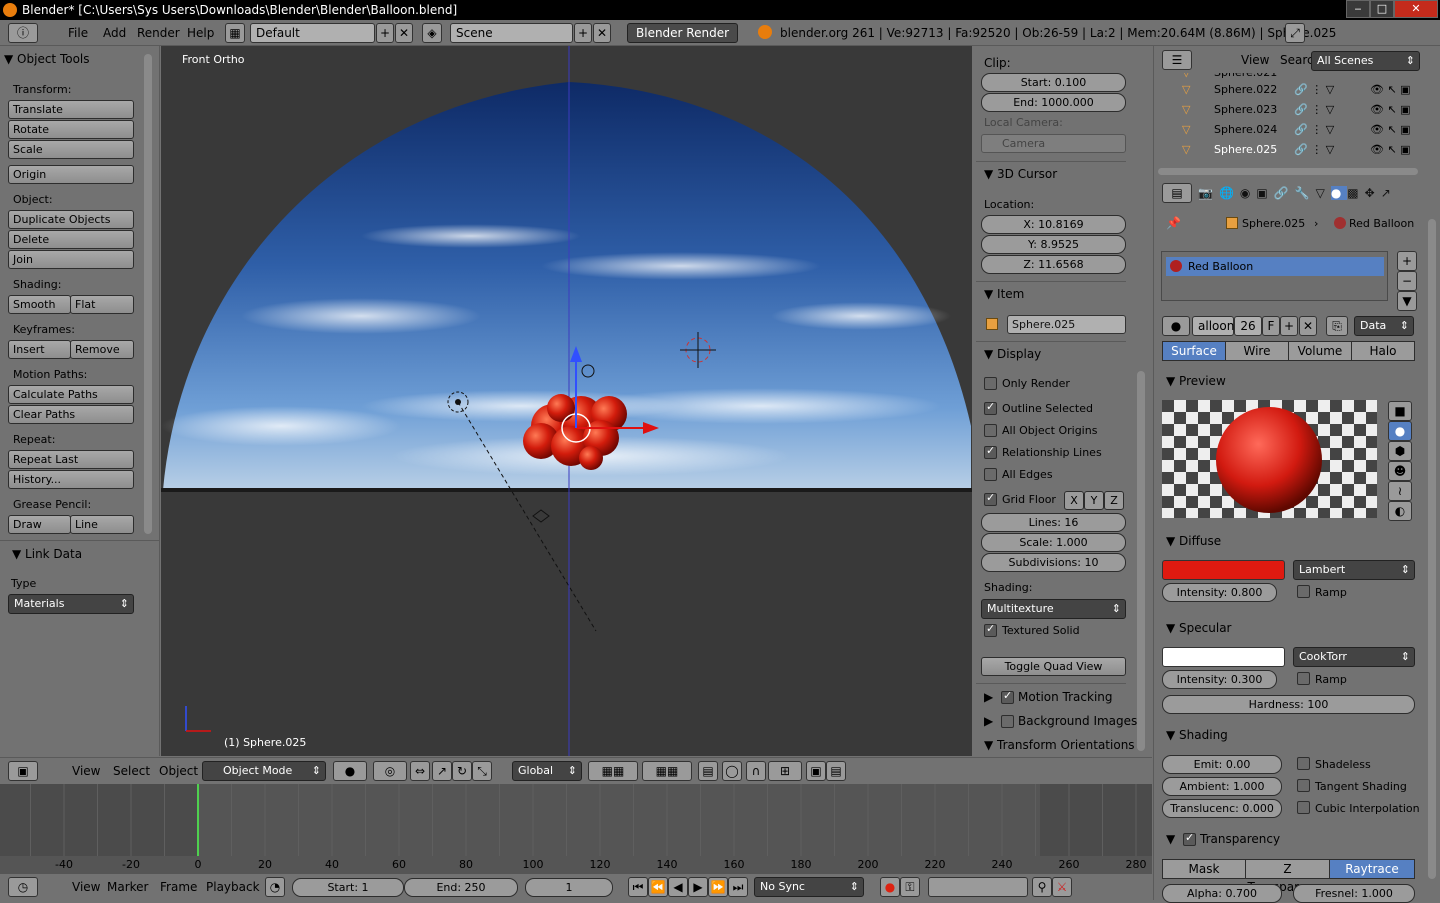 The image size is (1440, 903). I want to click on tab-mask: Mask, so click(1204, 869).